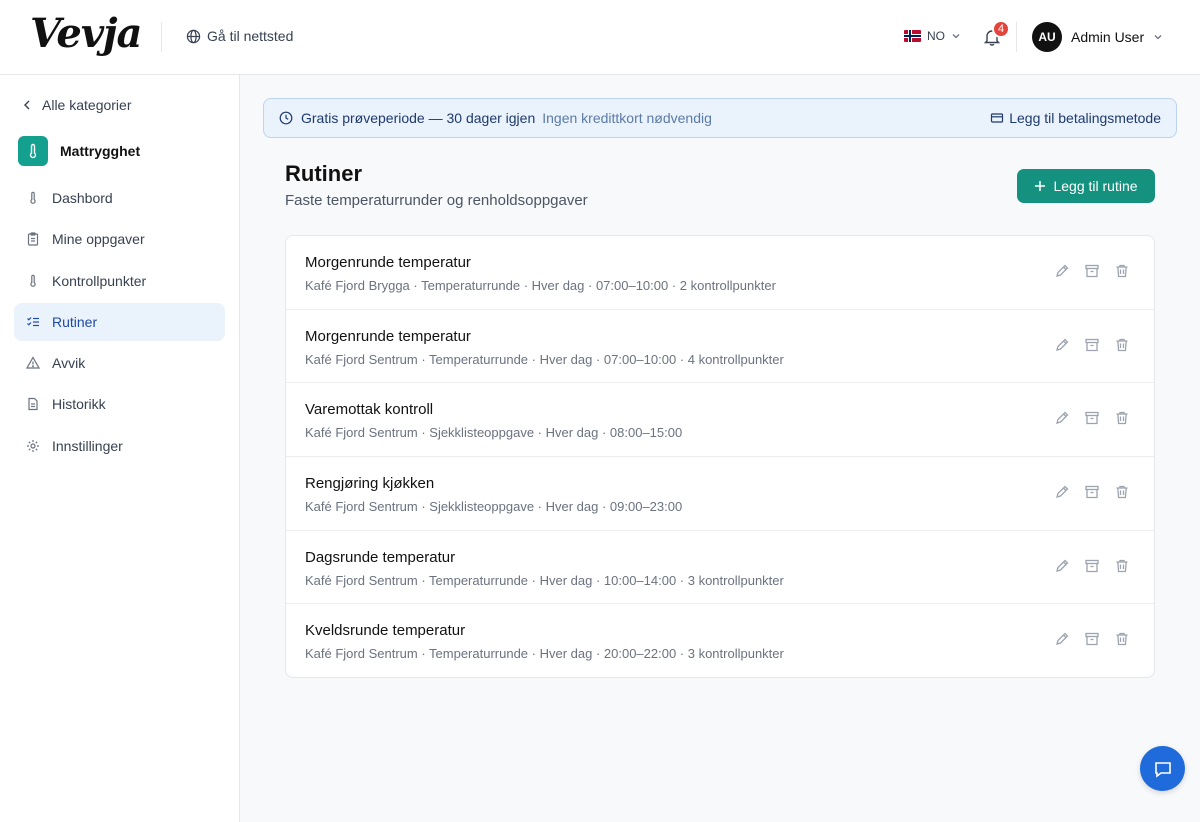 The width and height of the screenshot is (1200, 822). I want to click on go-to-website-link: Gå til nettsted, so click(239, 36).